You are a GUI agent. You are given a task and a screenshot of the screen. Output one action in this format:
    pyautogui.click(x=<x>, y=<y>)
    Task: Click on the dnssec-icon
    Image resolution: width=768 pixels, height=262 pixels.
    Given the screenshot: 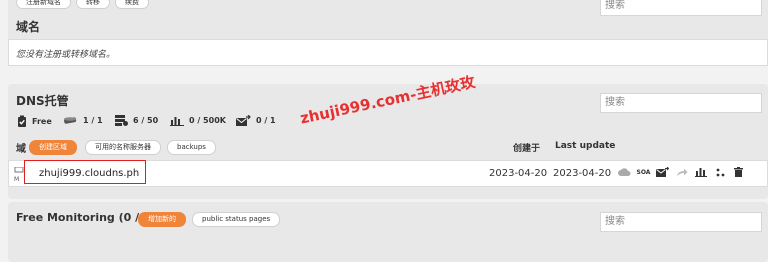 What is the action you would take?
    pyautogui.click(x=719, y=172)
    